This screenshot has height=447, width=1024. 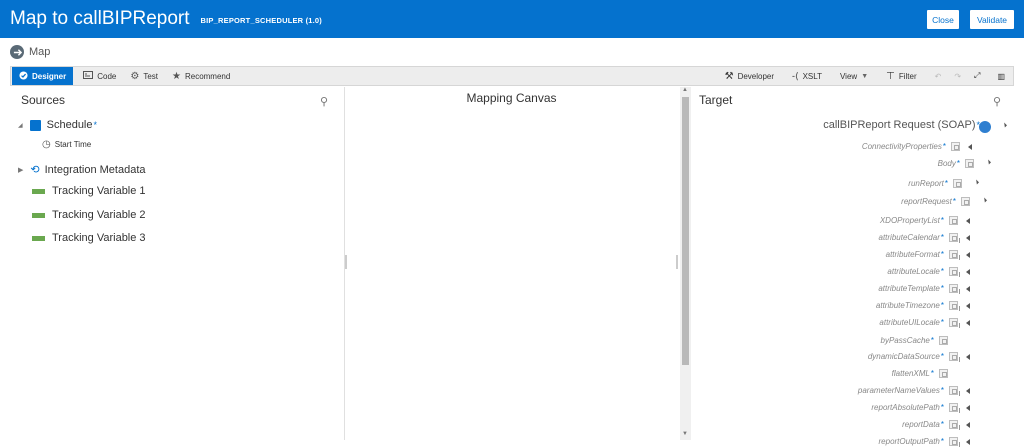 I want to click on scrollbar-thumb, so click(x=685, y=231).